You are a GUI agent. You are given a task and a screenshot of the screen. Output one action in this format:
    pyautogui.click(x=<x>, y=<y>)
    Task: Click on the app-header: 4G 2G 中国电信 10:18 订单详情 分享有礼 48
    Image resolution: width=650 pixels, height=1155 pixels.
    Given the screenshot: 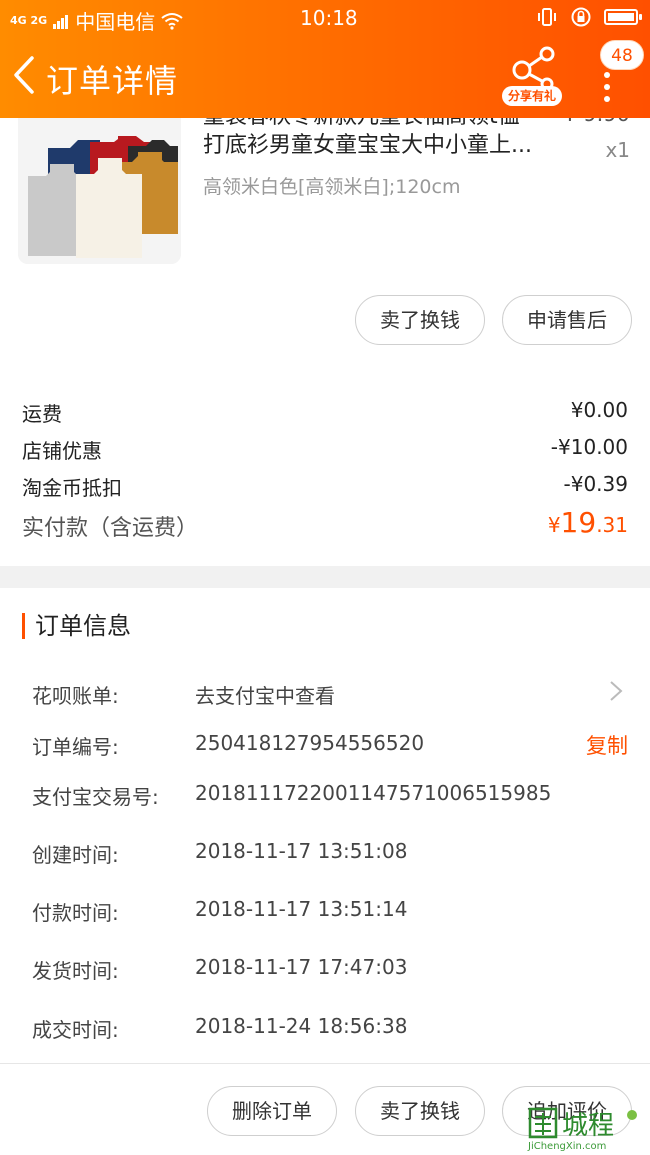 What is the action you would take?
    pyautogui.click(x=325, y=59)
    